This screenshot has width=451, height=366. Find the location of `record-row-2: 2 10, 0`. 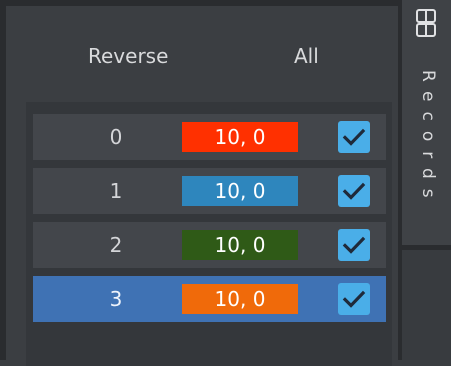

record-row-2: 2 10, 0 is located at coordinates (209, 245).